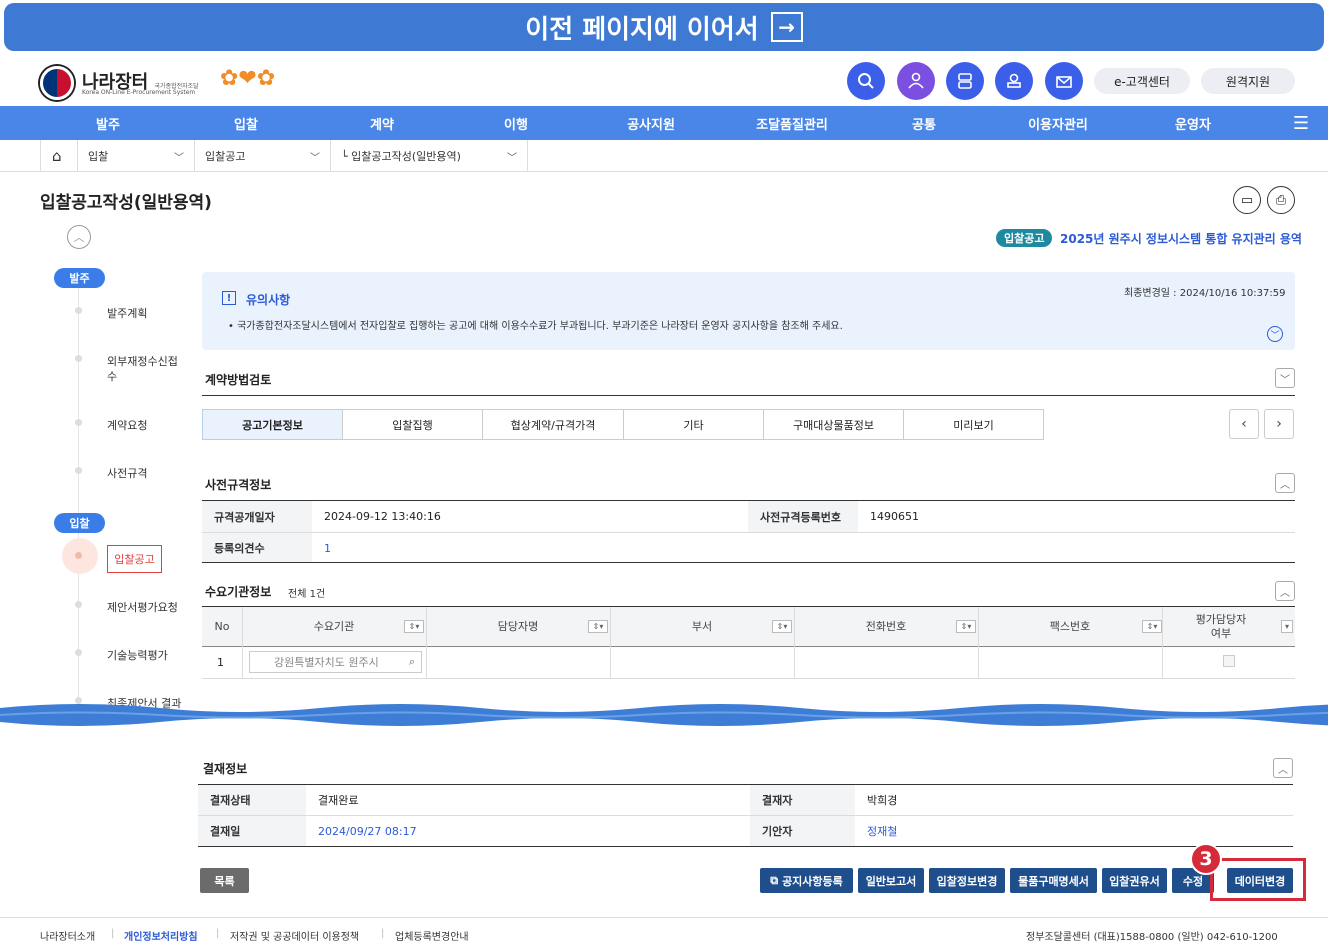 This screenshot has height=947, width=1328. I want to click on sidebar-item-pre-spec: 사전규격, so click(147, 473).